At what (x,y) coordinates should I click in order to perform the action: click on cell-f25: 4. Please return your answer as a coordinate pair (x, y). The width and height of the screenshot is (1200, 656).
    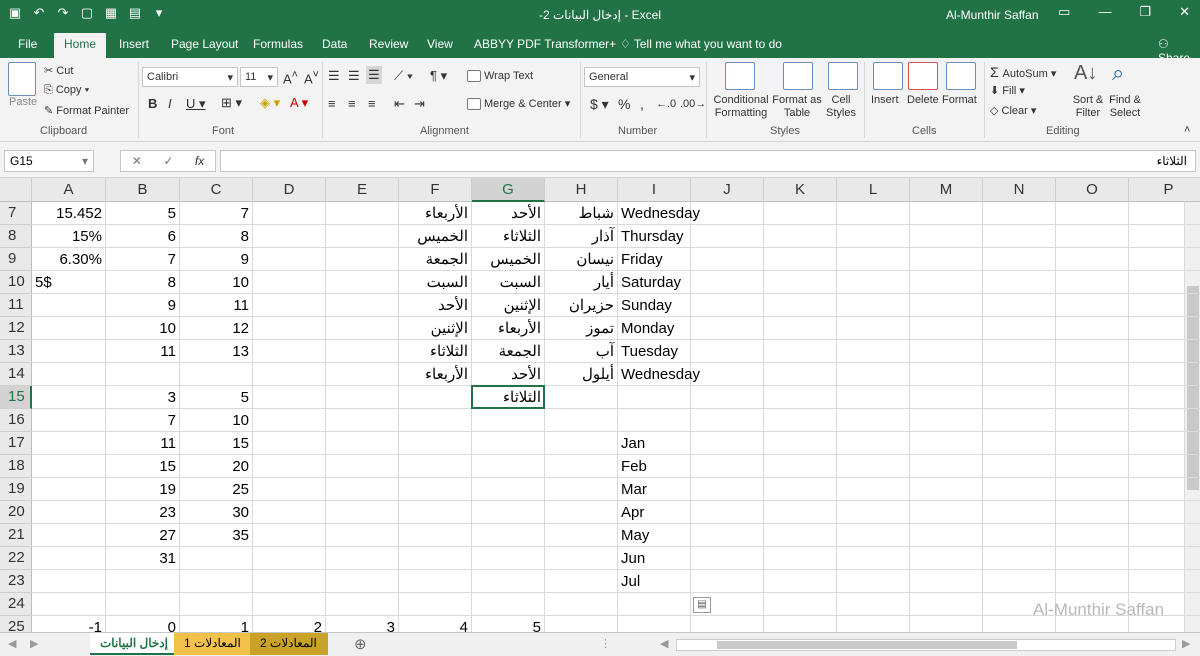
    Looking at the image, I should click on (435, 624).